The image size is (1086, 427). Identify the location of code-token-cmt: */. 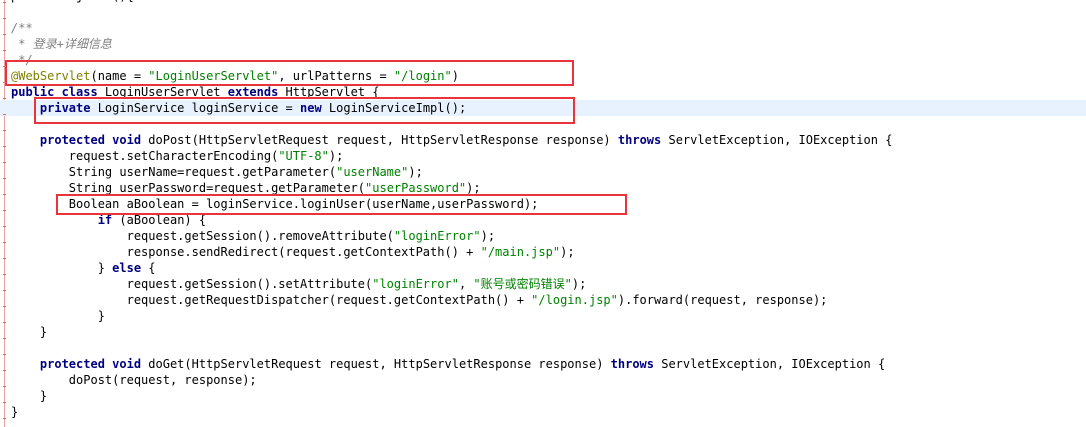
(22, 60).